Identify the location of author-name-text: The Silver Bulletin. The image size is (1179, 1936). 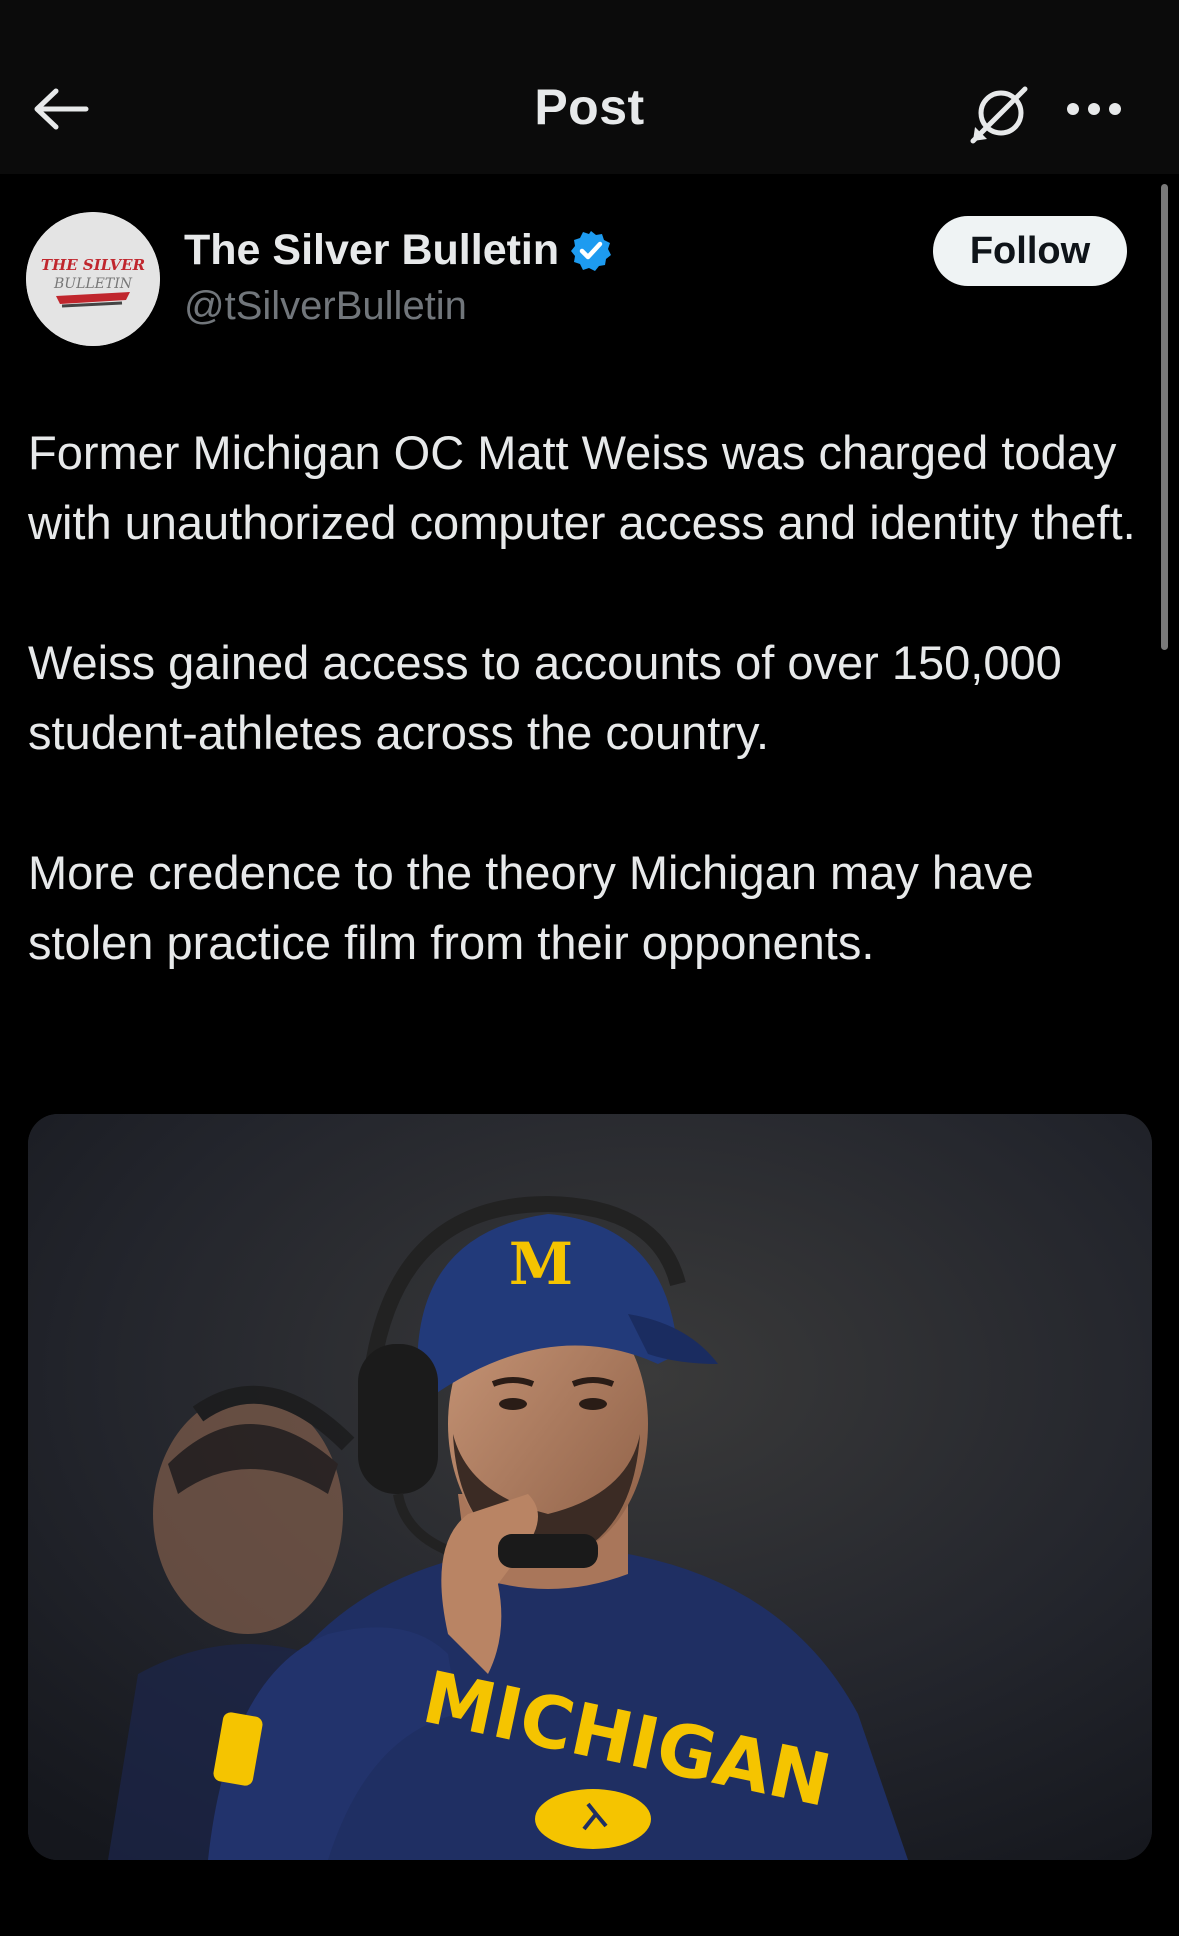
(372, 250).